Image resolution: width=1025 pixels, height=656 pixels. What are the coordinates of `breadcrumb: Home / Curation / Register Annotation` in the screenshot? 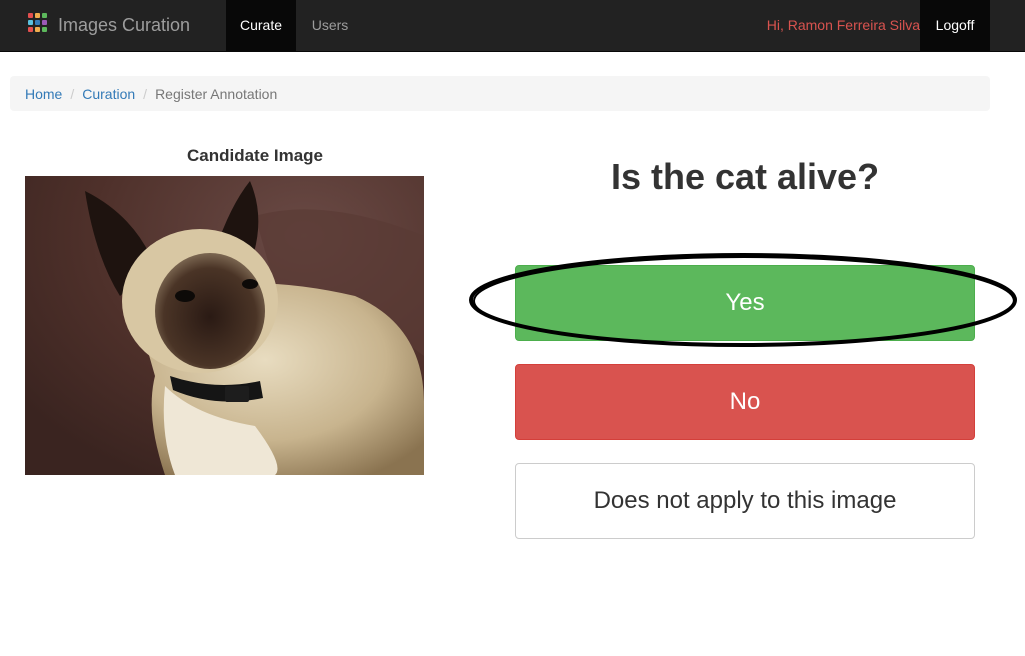 It's located at (500, 93).